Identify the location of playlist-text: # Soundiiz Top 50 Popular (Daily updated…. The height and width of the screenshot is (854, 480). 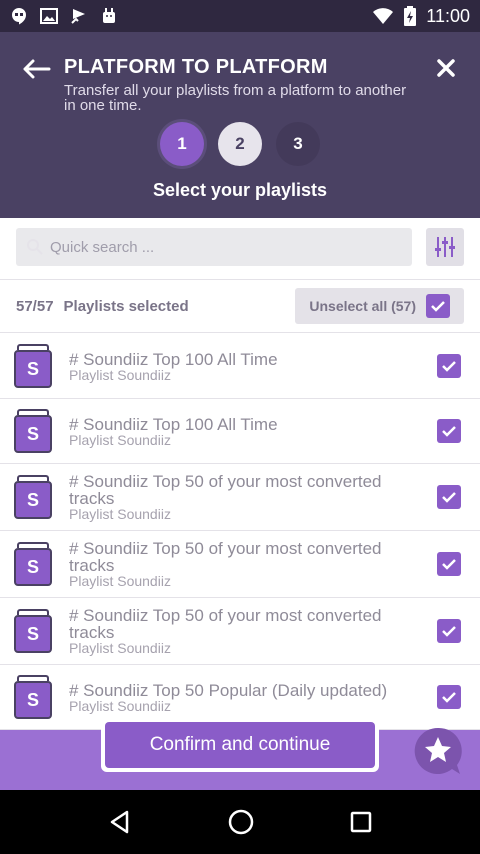
(244, 697).